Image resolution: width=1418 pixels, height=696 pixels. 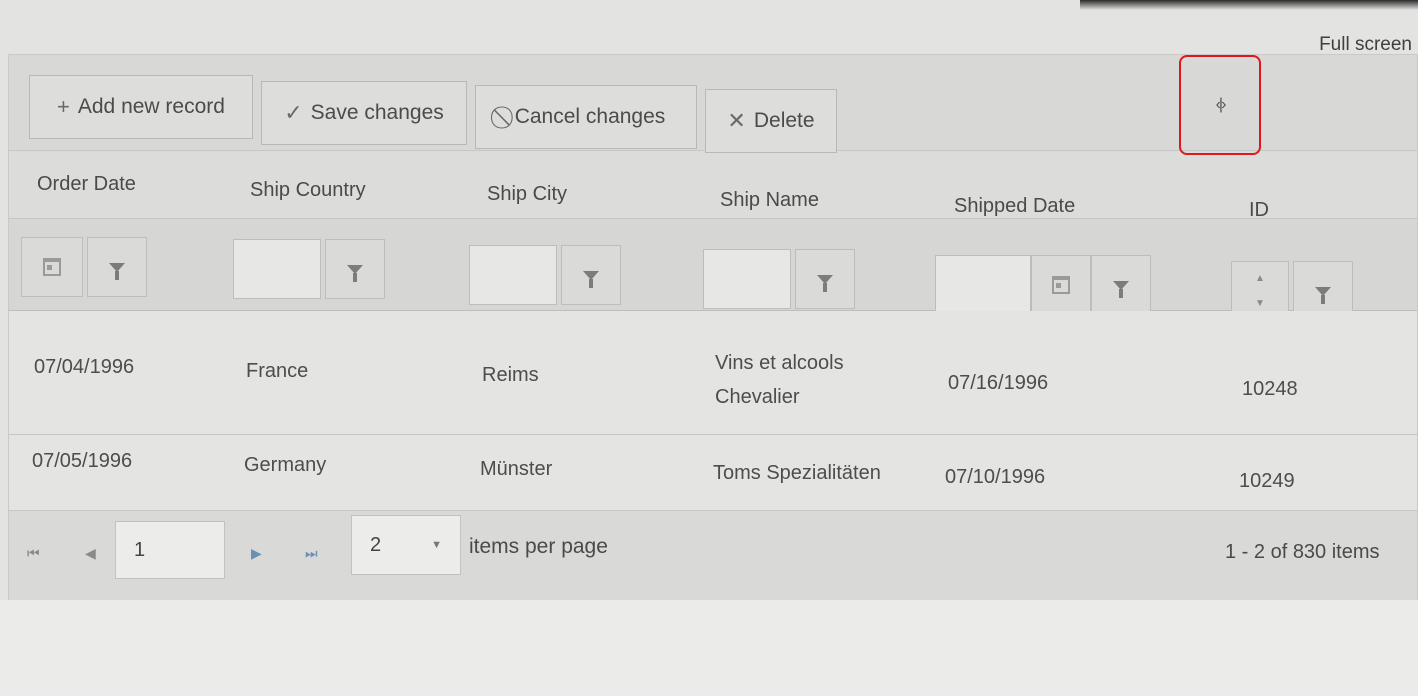 What do you see at coordinates (277, 269) in the screenshot?
I see `ship-country-filter-input` at bounding box center [277, 269].